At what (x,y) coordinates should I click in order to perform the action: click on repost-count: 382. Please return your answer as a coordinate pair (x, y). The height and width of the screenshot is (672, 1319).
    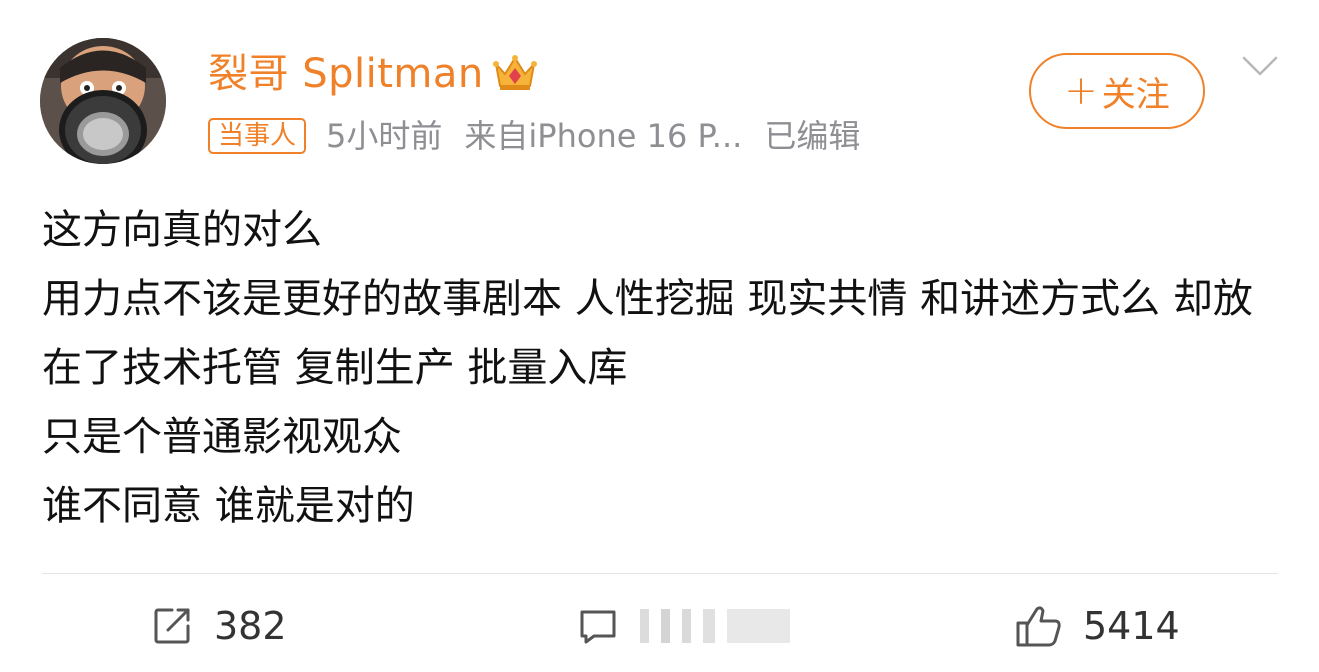
    Looking at the image, I should click on (250, 626).